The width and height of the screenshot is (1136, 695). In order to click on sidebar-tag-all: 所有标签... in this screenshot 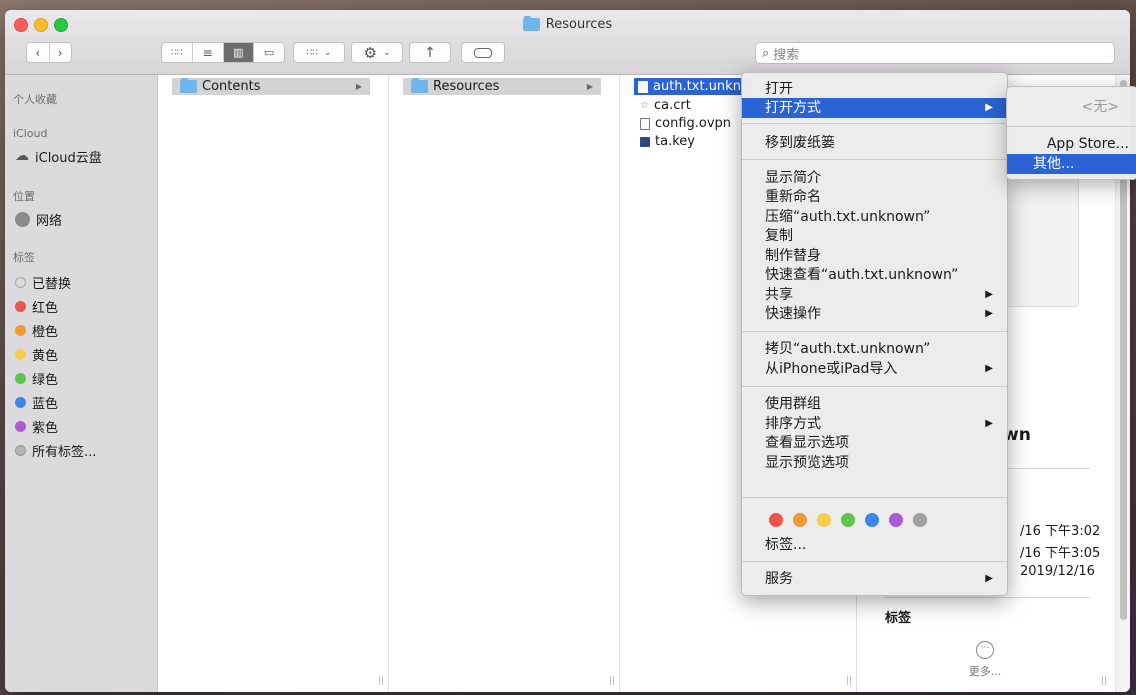, I will do `click(55, 450)`.